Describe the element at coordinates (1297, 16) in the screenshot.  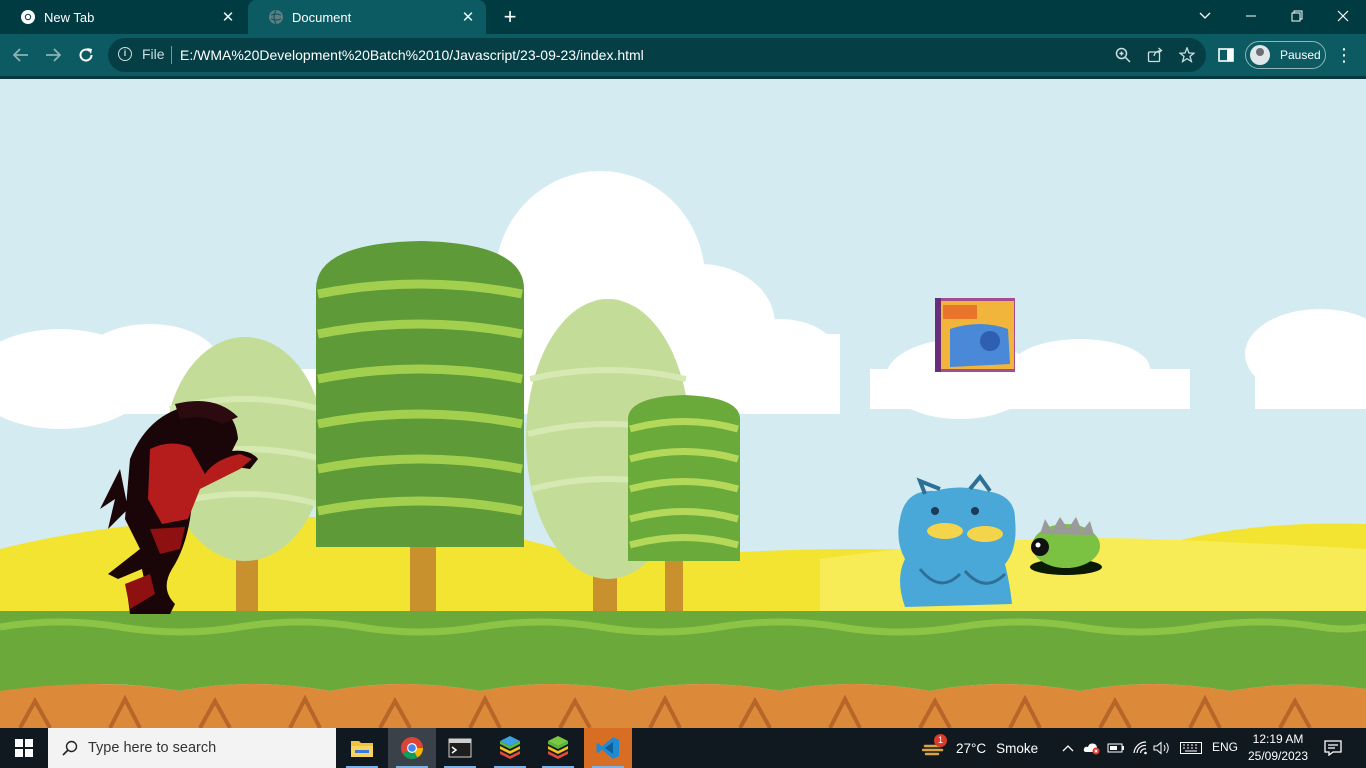
I see `restore-button` at that location.